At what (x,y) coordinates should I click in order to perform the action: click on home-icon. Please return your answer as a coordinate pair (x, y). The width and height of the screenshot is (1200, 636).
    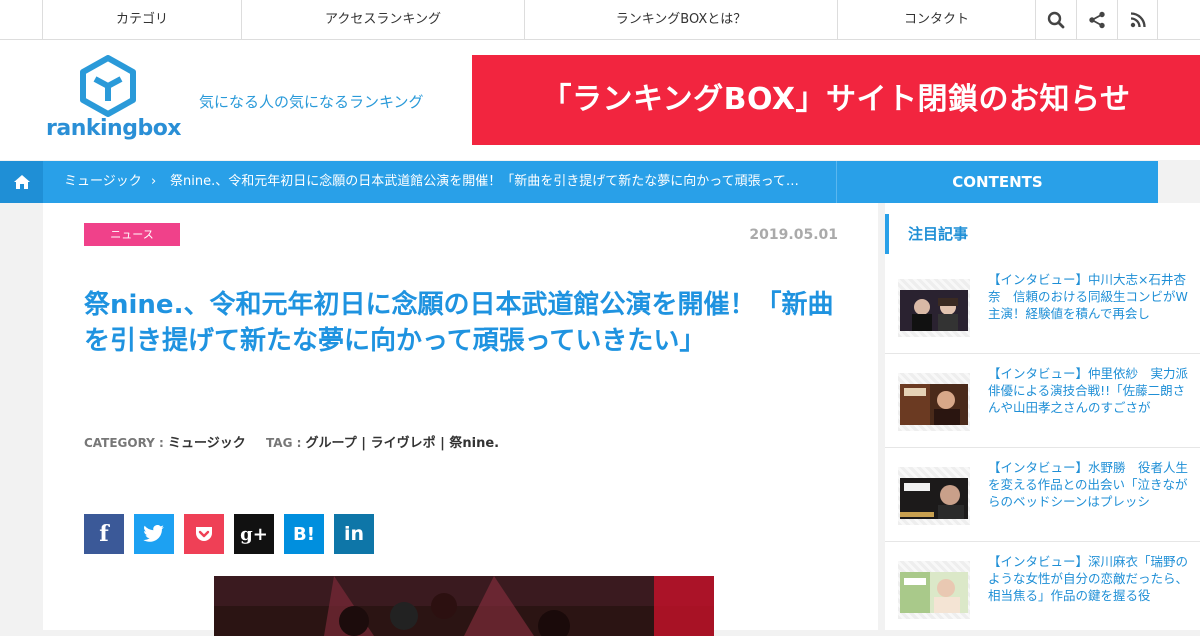
    Looking at the image, I should click on (21, 182).